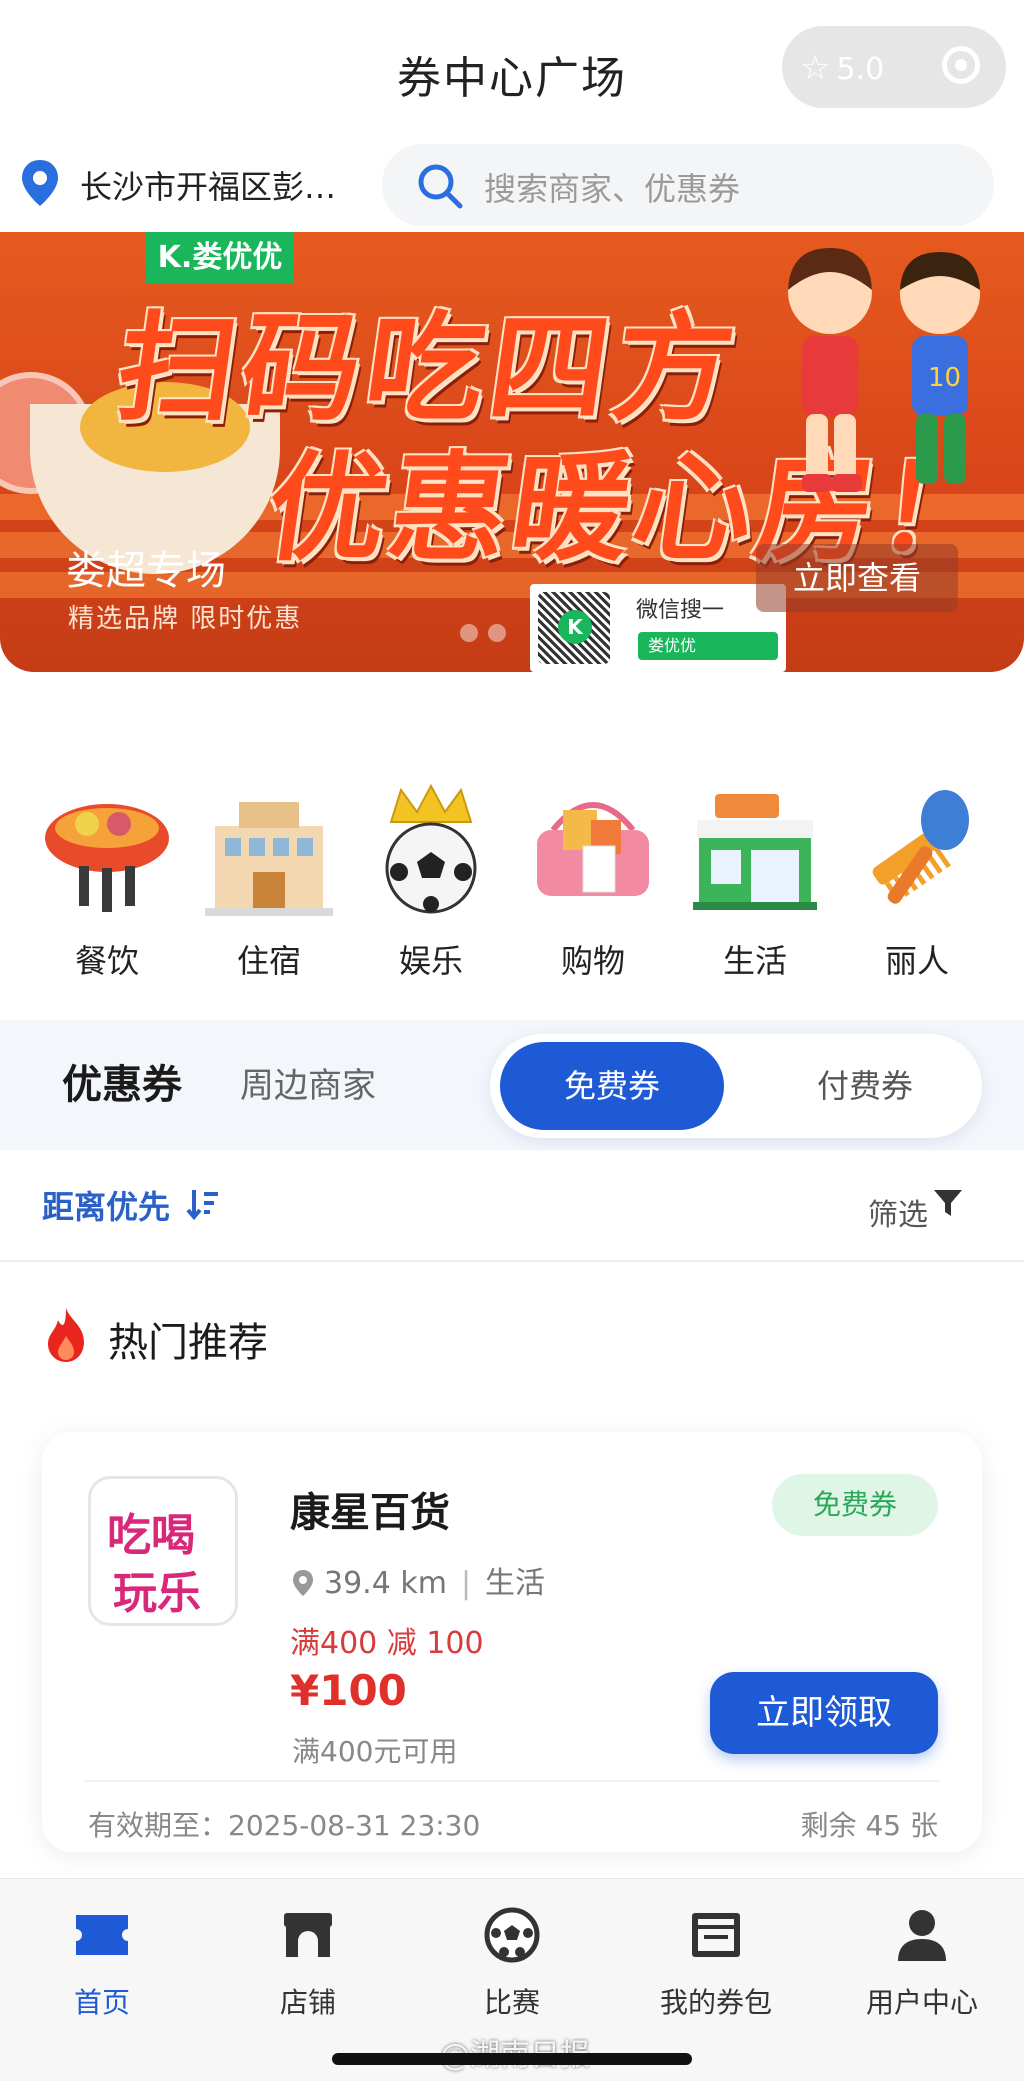 This screenshot has height=2081, width=1024. What do you see at coordinates (894, 67) in the screenshot?
I see `mini-program-capsule: ☆ 5.0` at bounding box center [894, 67].